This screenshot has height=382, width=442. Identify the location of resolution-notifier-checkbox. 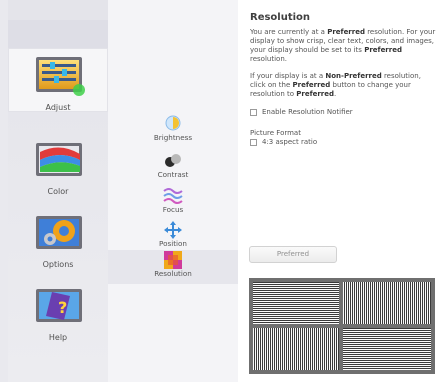
(253, 112).